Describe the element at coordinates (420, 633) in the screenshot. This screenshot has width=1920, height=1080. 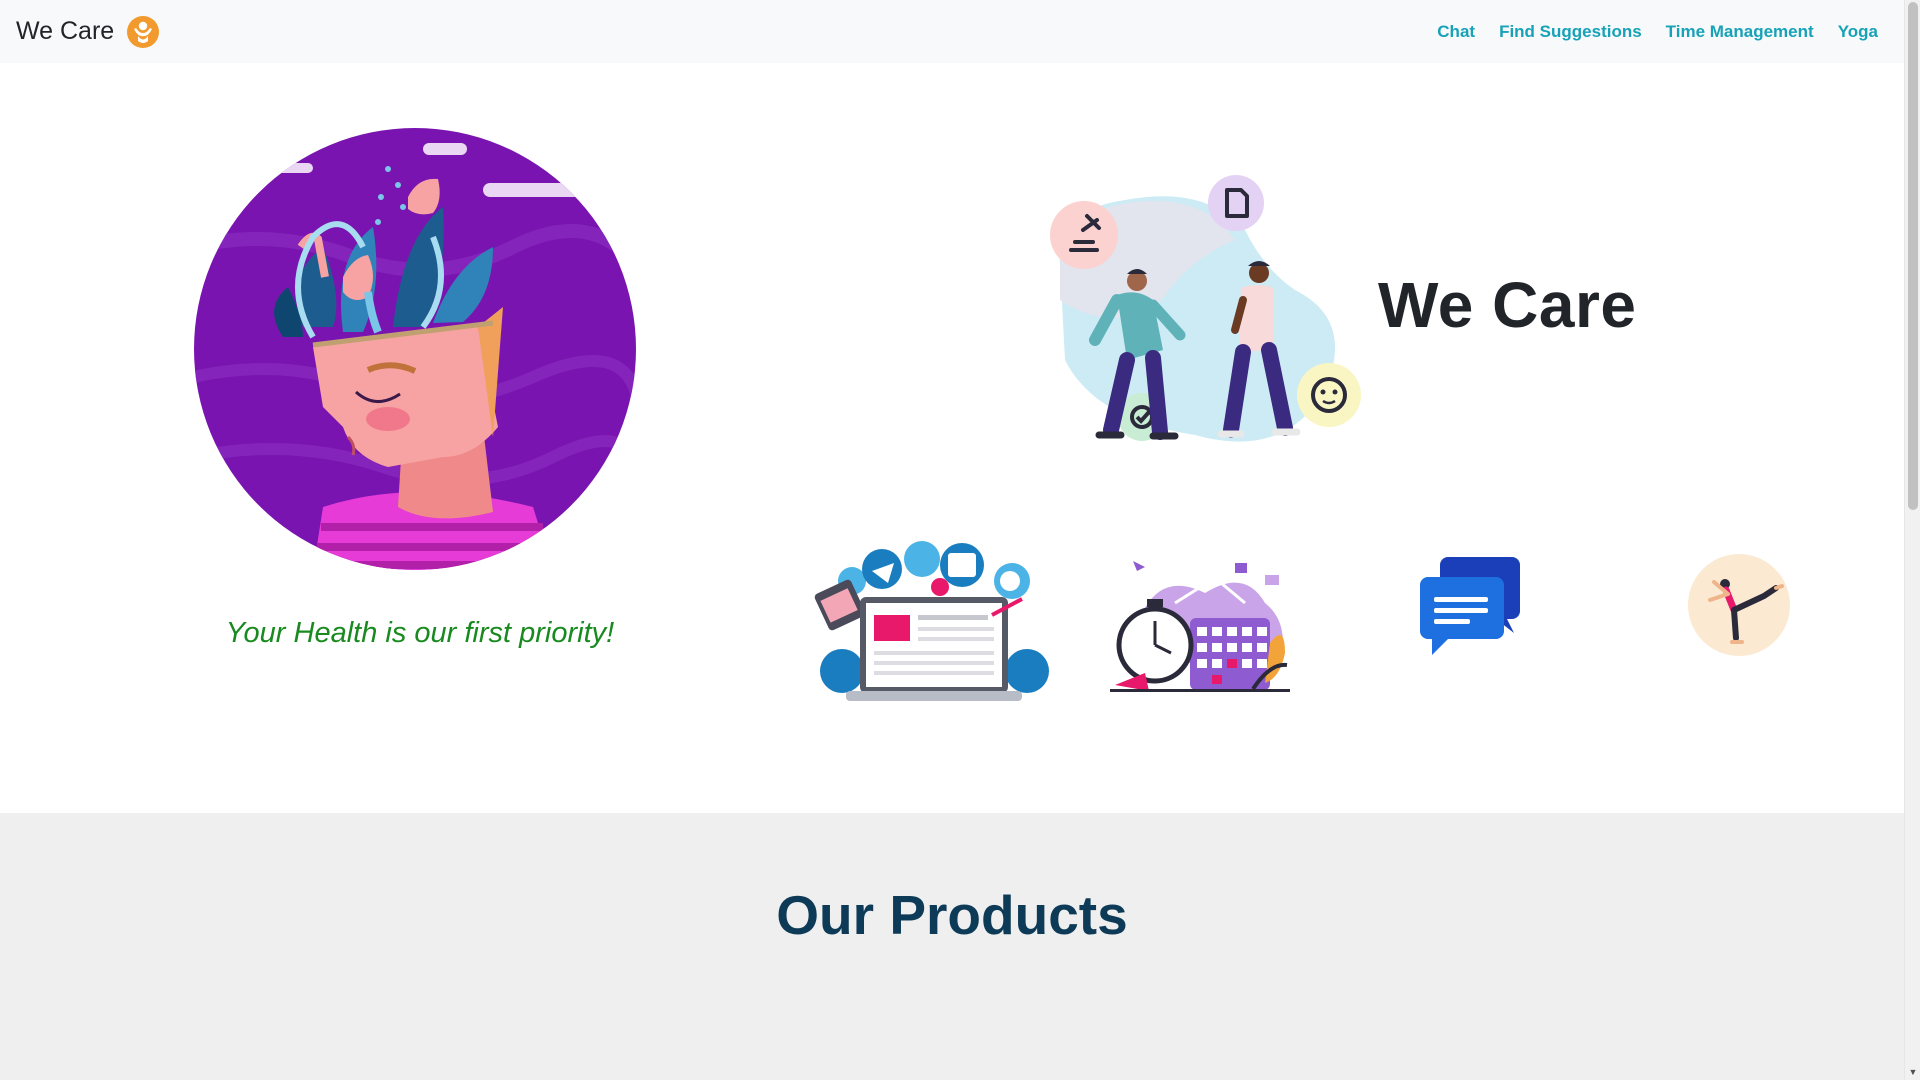
I see `tagline: Your Health is our first priority!` at that location.